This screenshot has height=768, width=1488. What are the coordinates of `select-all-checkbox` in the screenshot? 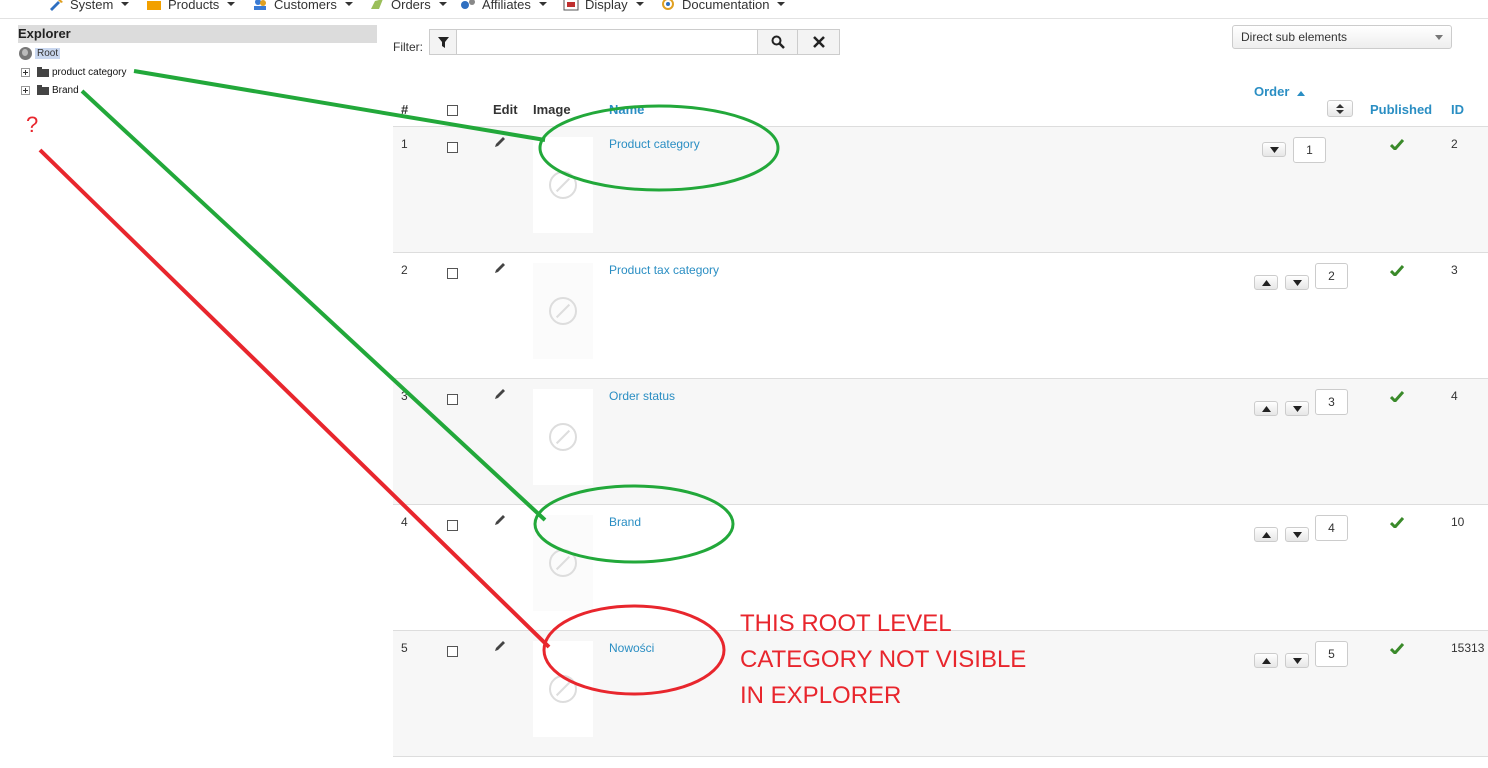 It's located at (452, 110).